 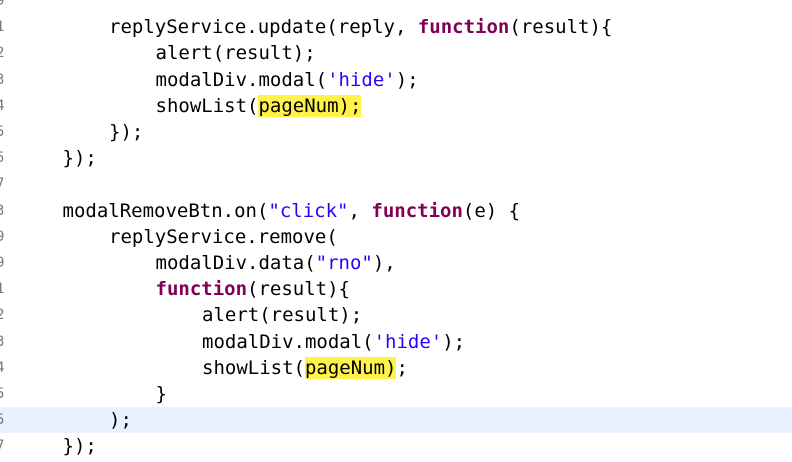 What do you see at coordinates (396, 184) in the screenshot?
I see `code-line: 7` at bounding box center [396, 184].